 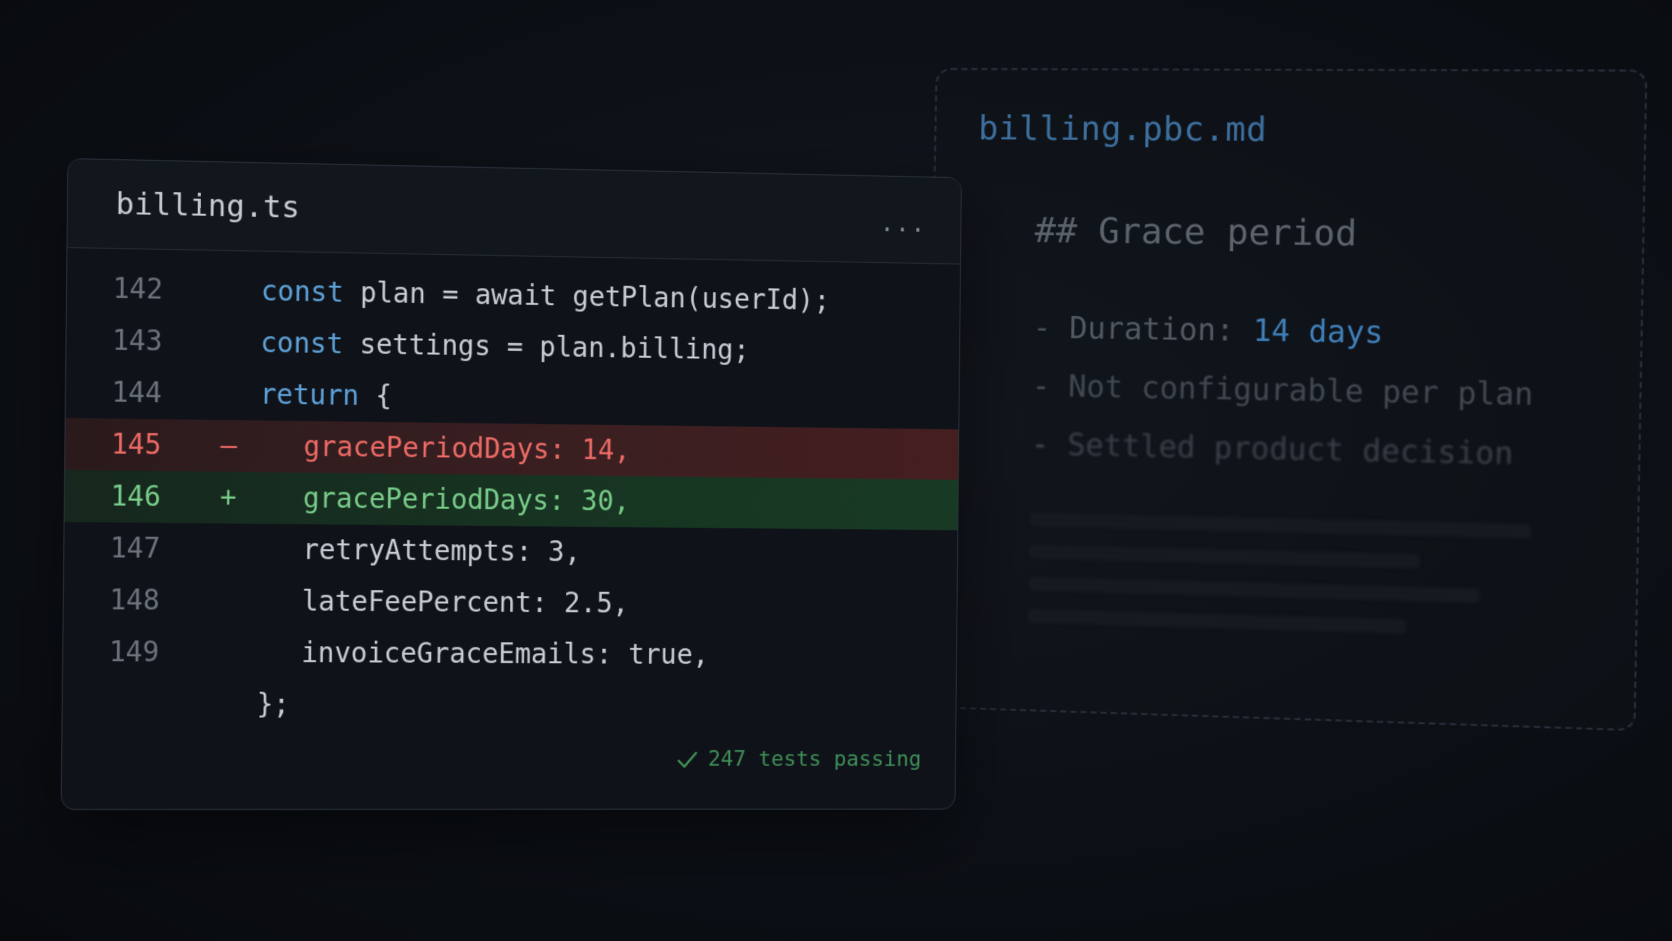 I want to click on code-line: 147 retryAttempts: 3,, so click(x=510, y=551).